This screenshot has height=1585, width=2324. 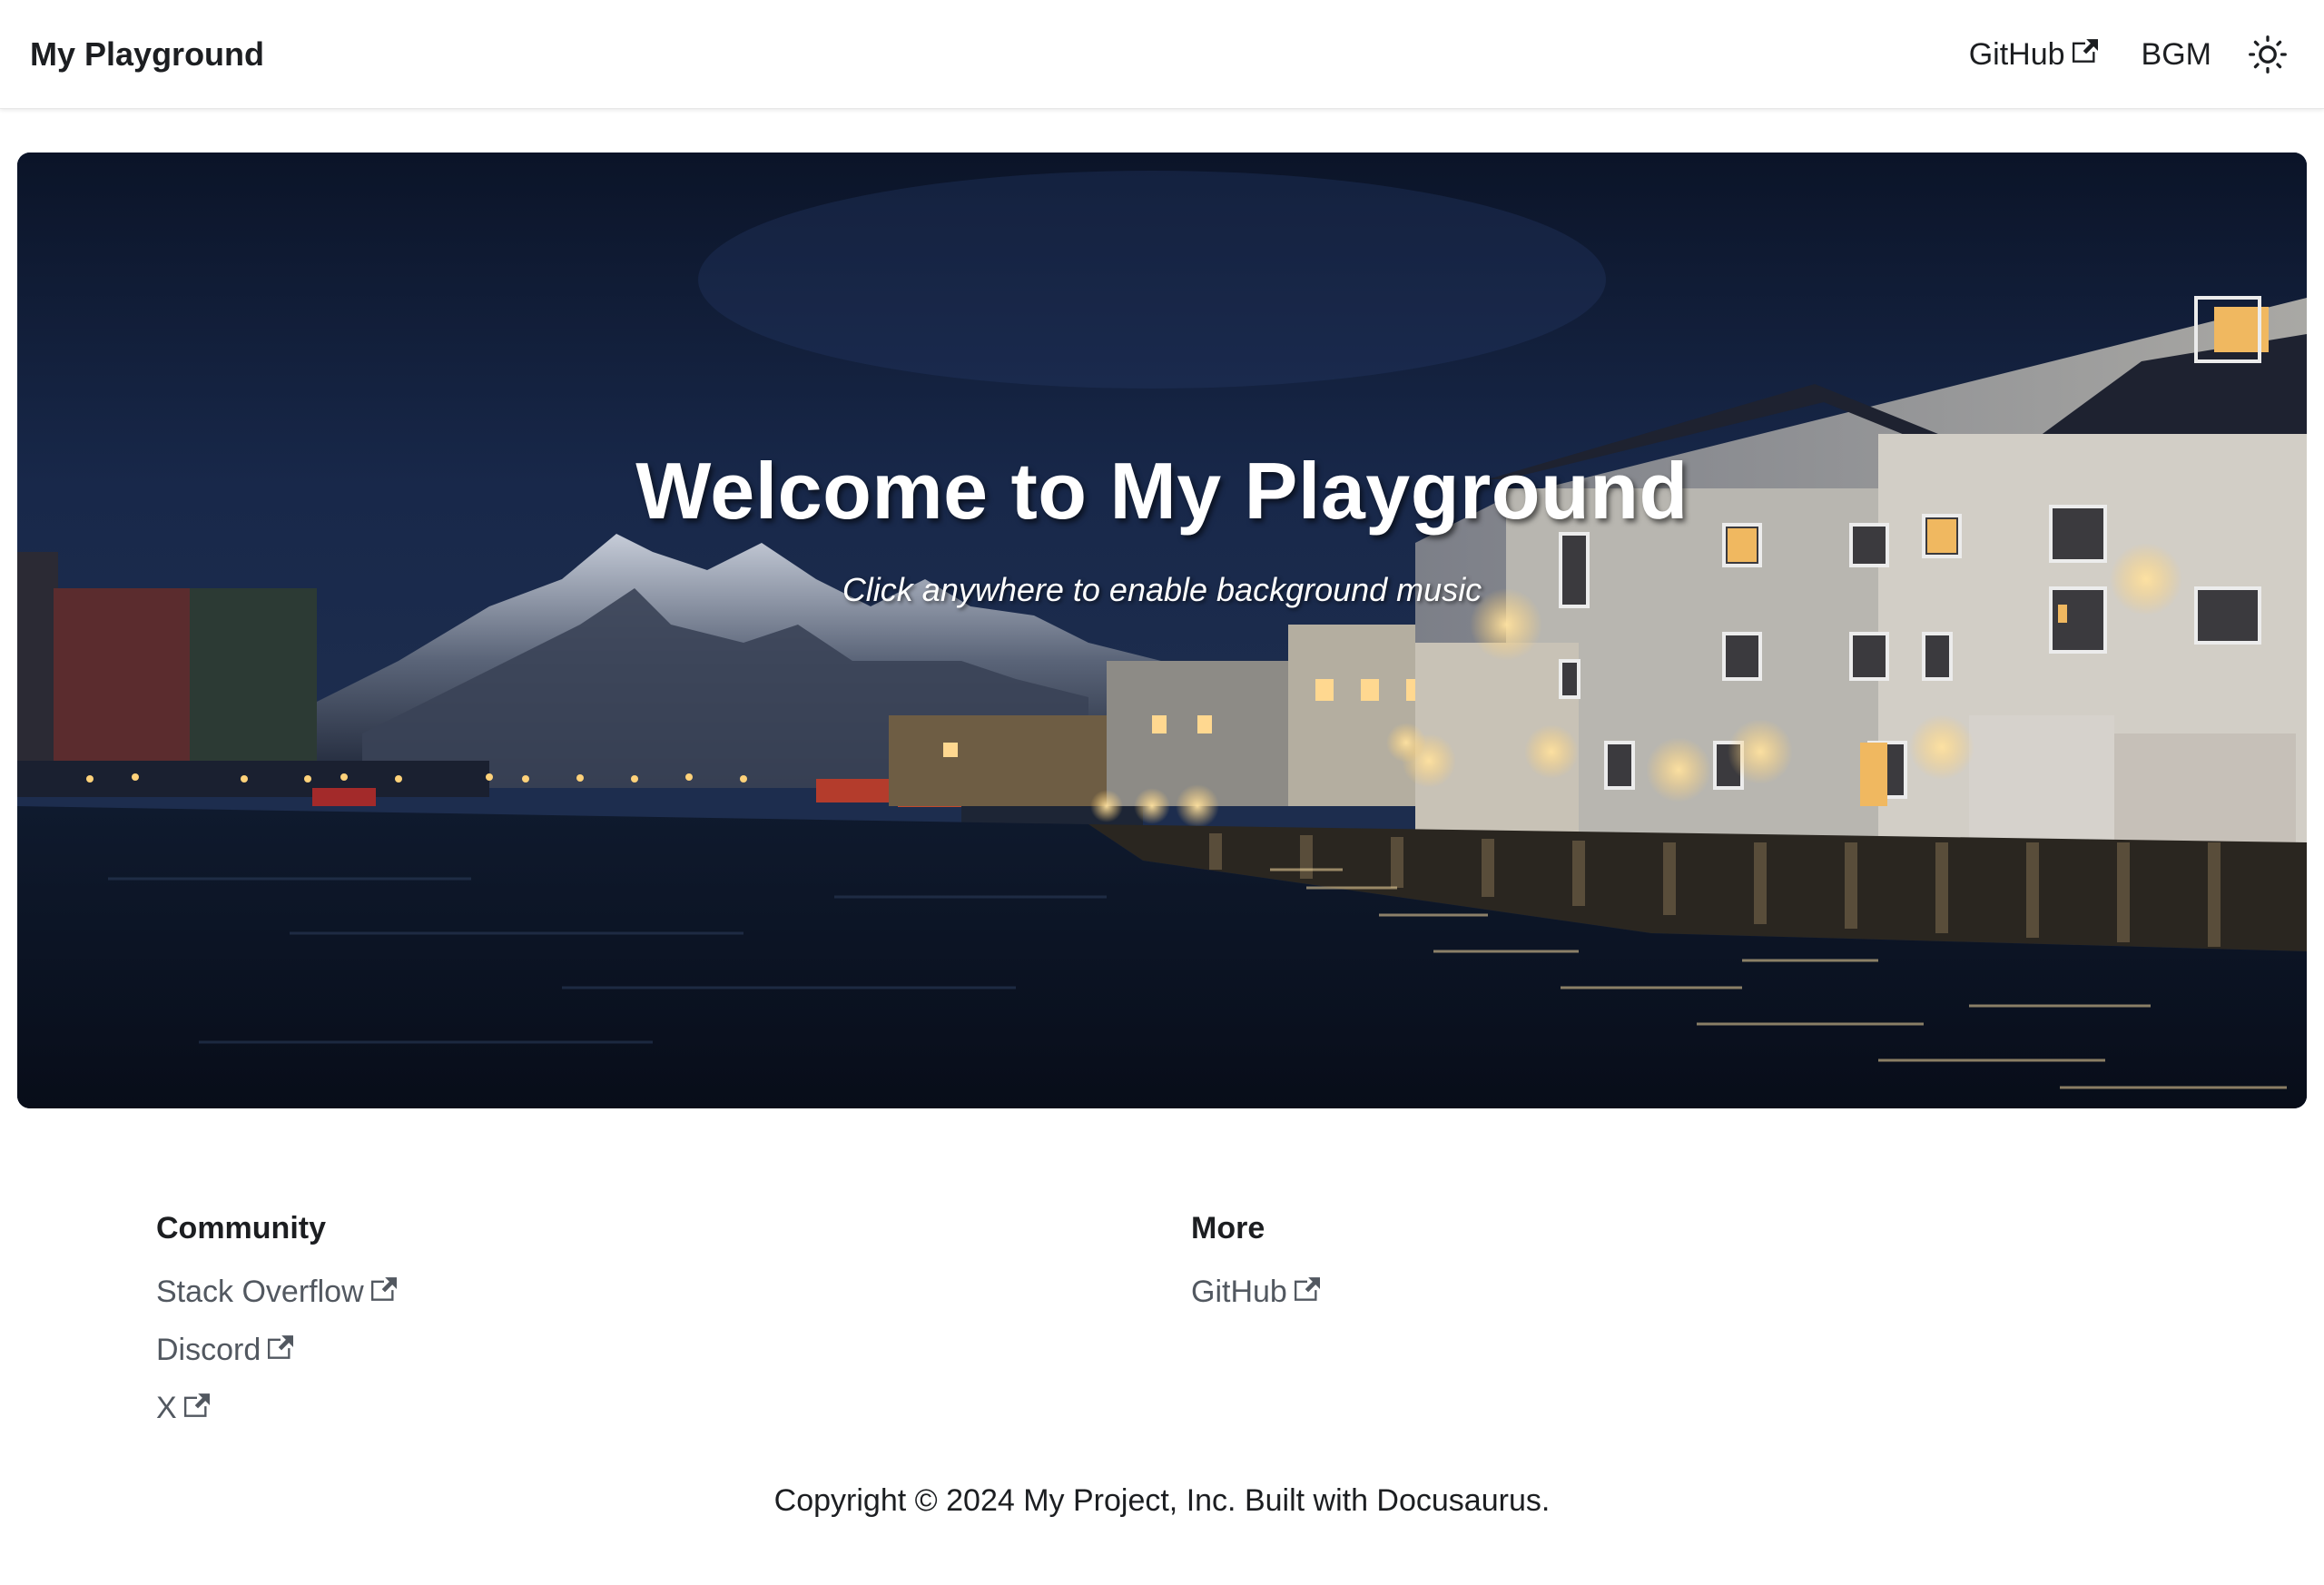 I want to click on theme-toggle-button, so click(x=2267, y=55).